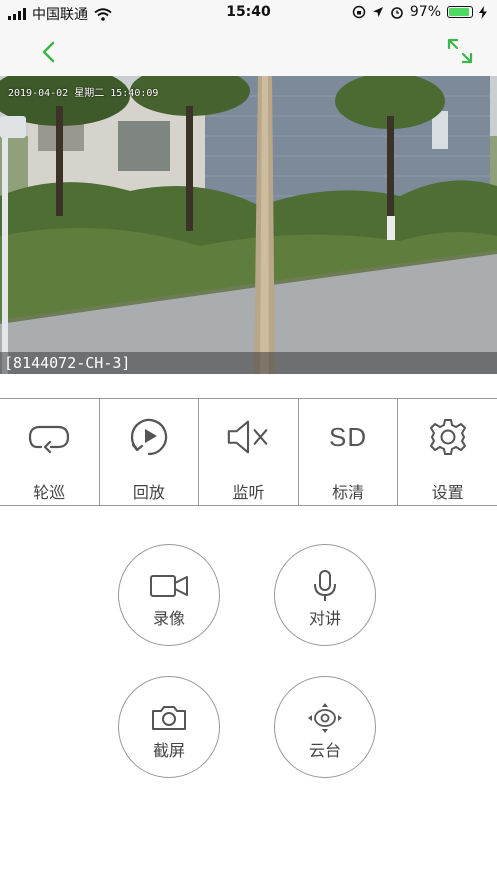 This screenshot has height=883, width=497. What do you see at coordinates (325, 585) in the screenshot?
I see `microphone-icon` at bounding box center [325, 585].